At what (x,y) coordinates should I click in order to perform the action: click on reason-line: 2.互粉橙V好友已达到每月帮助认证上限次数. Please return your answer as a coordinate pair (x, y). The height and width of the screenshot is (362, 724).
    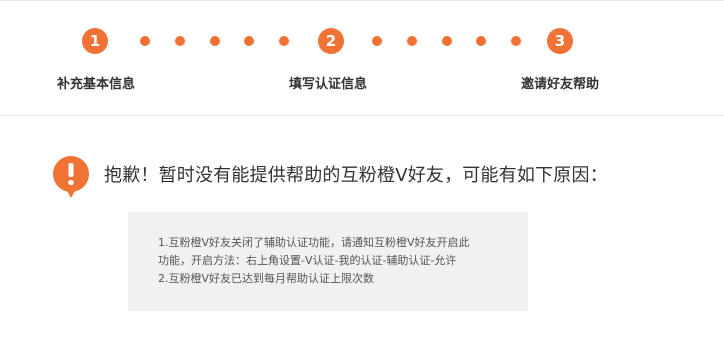
    Looking at the image, I should click on (266, 278).